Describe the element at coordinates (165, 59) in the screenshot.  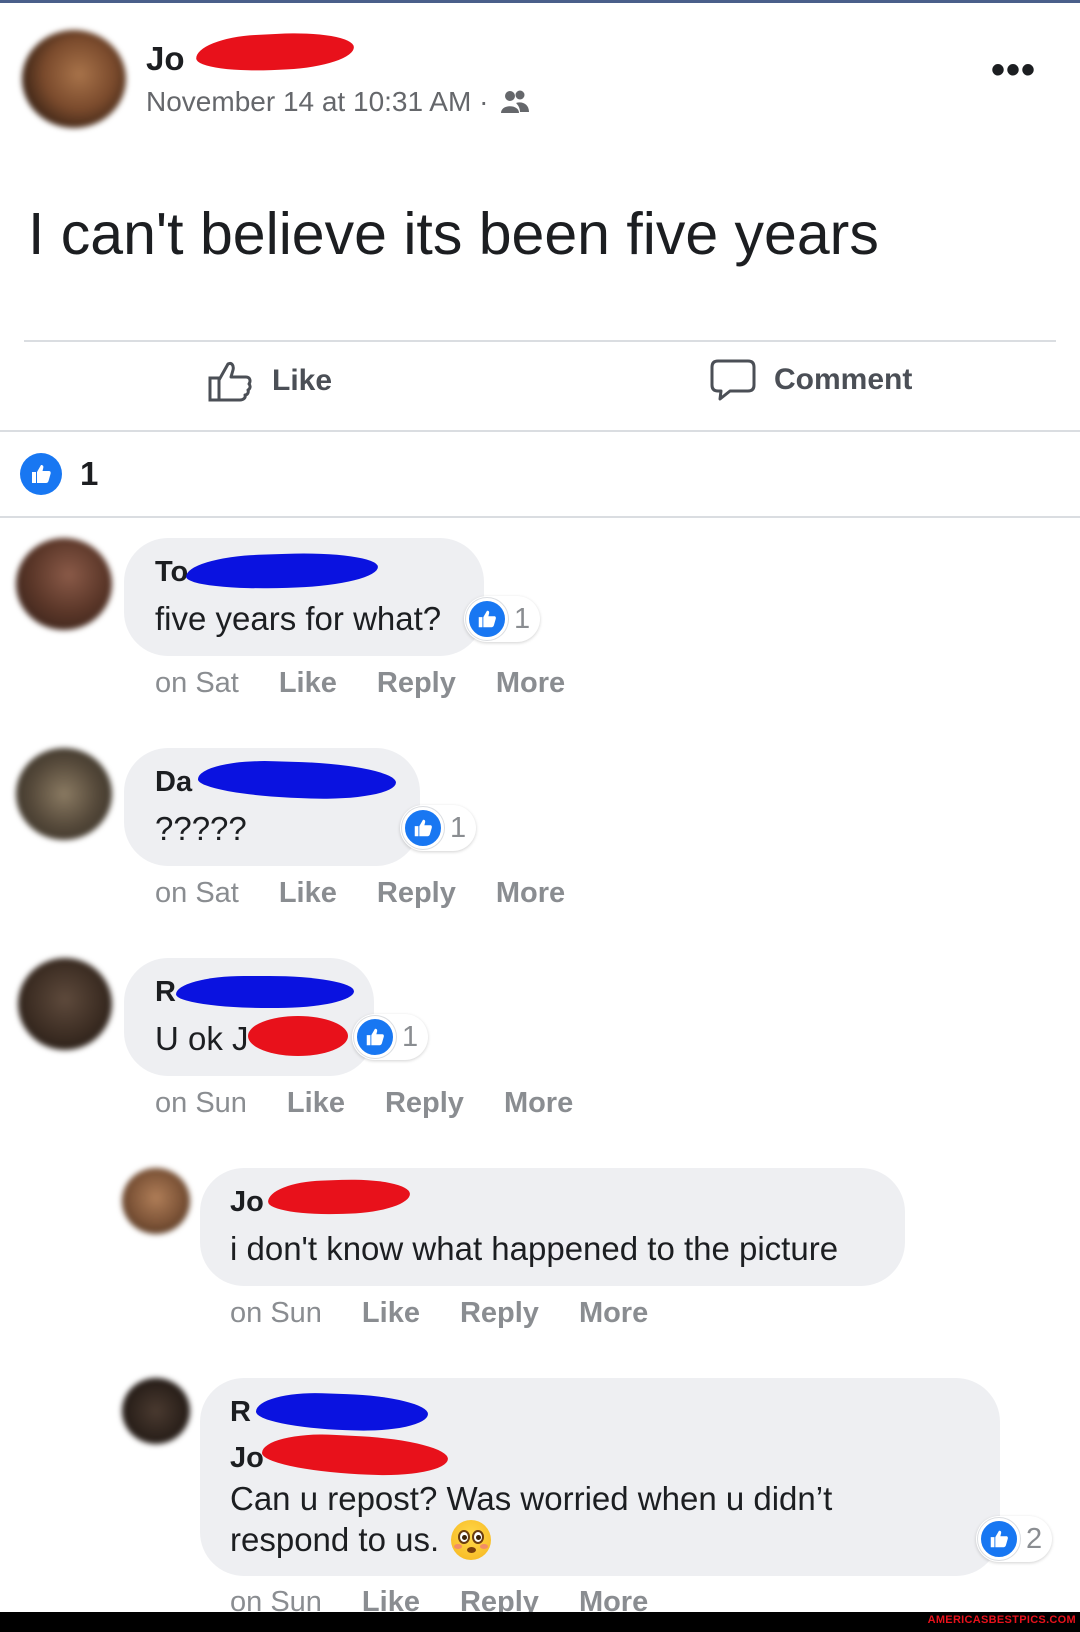
I see `post-author-name: Jo` at that location.